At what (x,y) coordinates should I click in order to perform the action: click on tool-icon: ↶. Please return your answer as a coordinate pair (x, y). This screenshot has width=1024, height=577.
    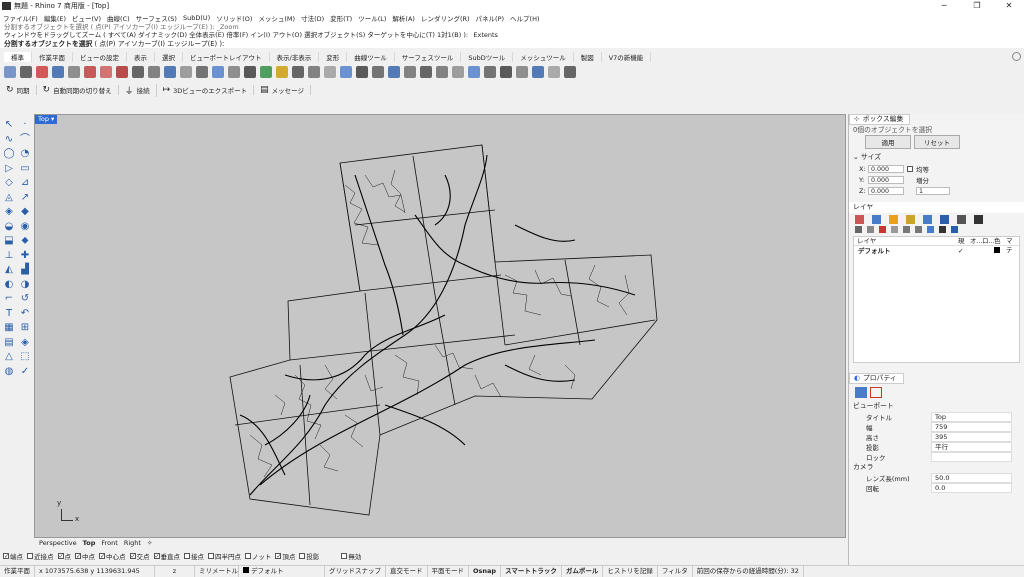
    Looking at the image, I should click on (25, 313).